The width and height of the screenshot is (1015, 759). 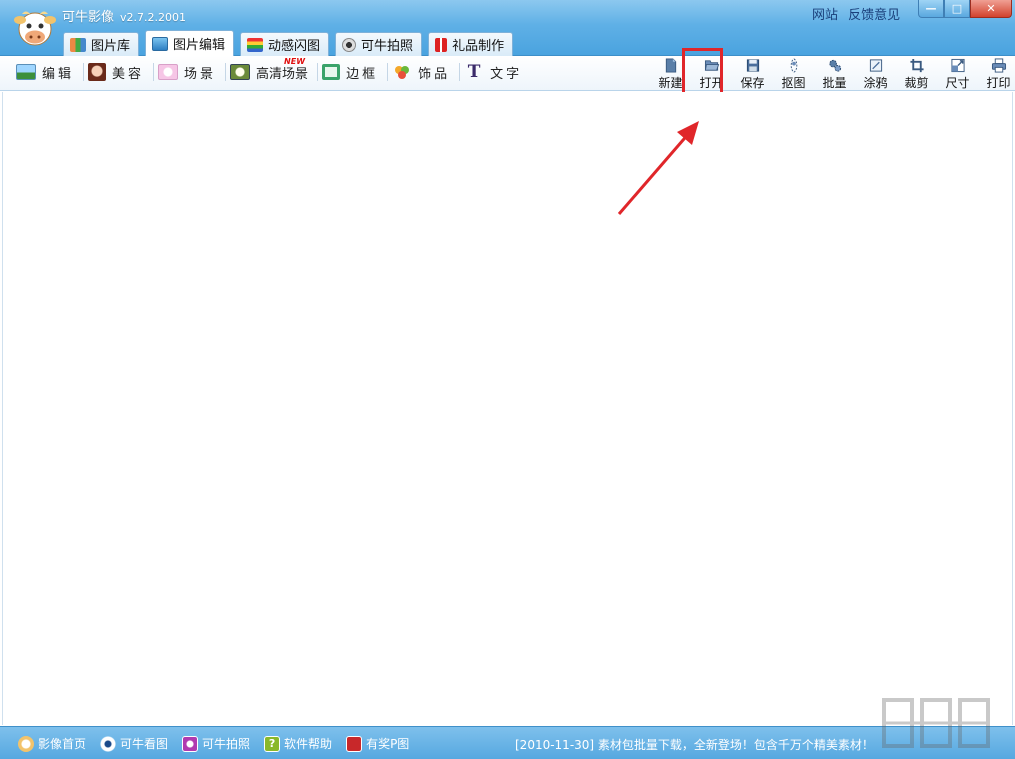 I want to click on viewer-link: 可牛看图, so click(x=134, y=743).